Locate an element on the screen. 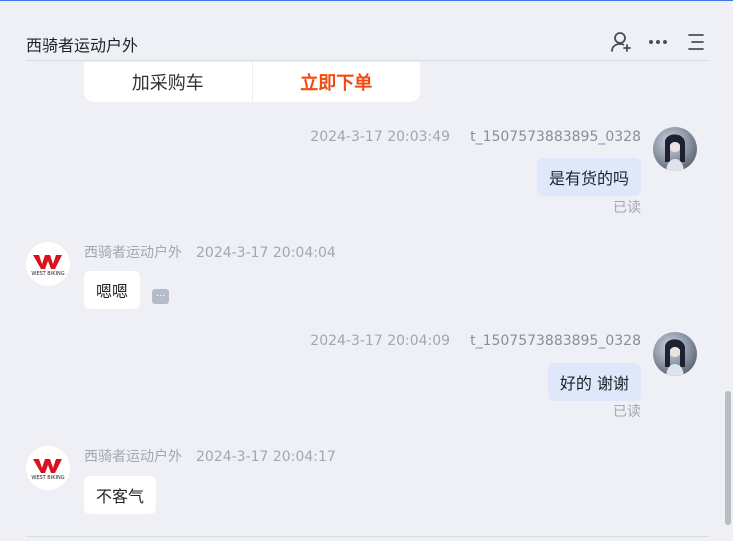 The width and height of the screenshot is (733, 541). add-to-cart-button: 加采购车 is located at coordinates (168, 82).